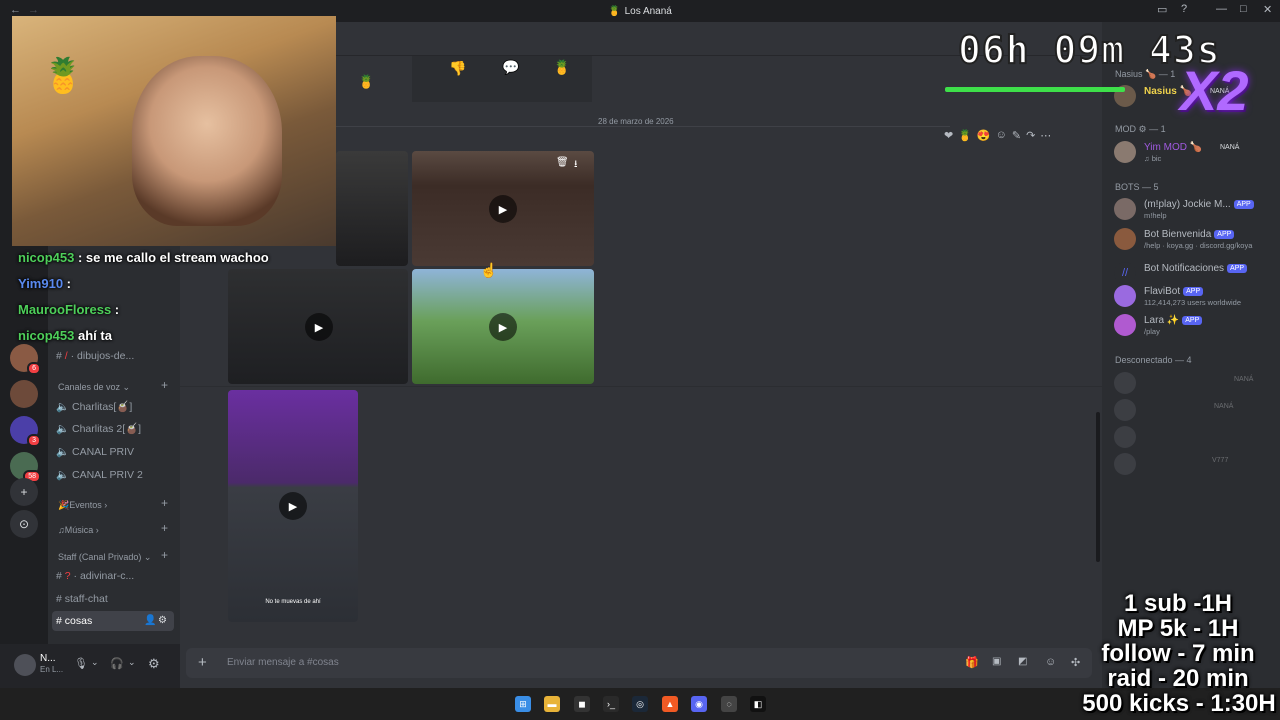 The image size is (1280, 720). What do you see at coordinates (154, 664) in the screenshot?
I see `settings-icon: ⚙` at bounding box center [154, 664].